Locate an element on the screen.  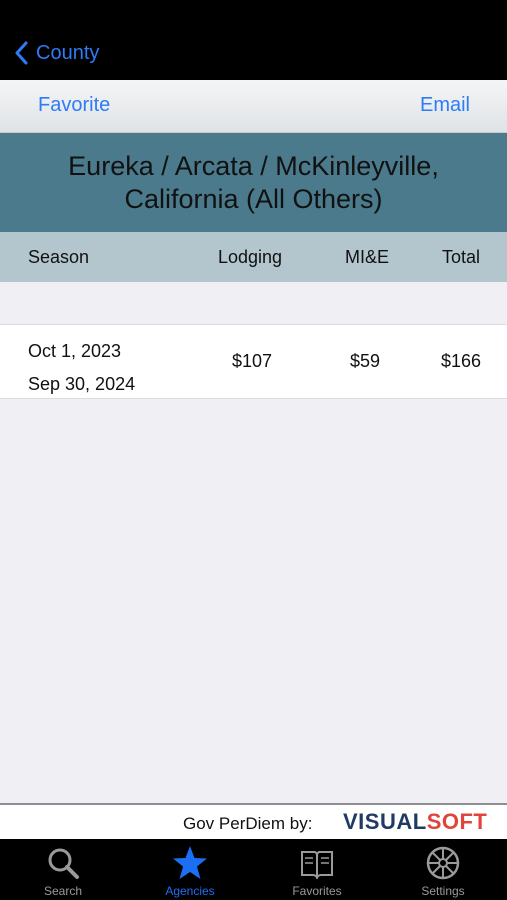
navigation-bar: County is located at coordinates (253, 40).